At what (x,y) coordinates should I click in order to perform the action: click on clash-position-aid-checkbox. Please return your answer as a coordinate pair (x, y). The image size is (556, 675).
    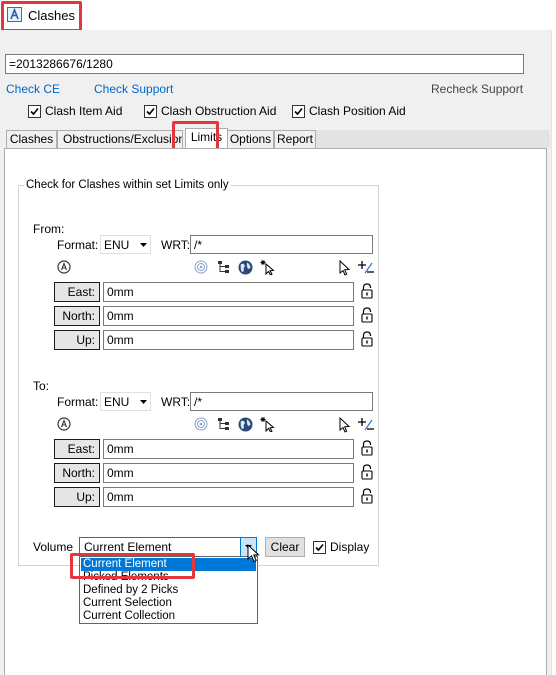
    Looking at the image, I should click on (298, 111).